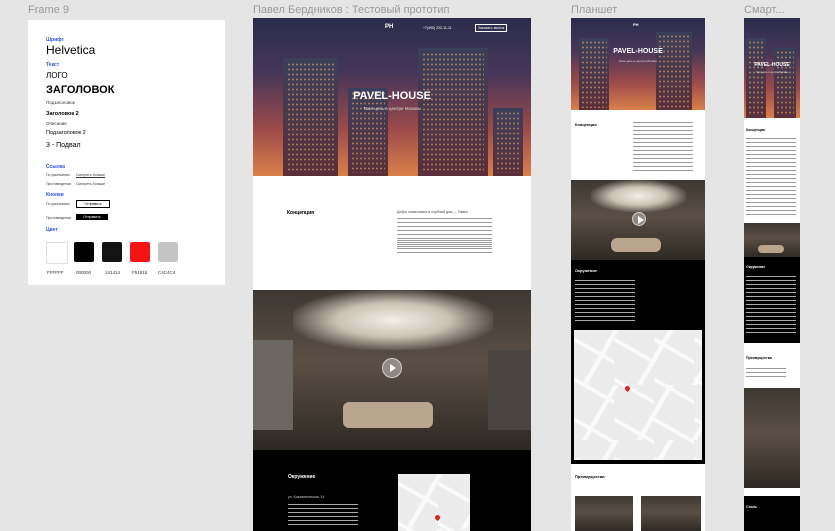 This screenshot has width=835, height=531. I want to click on subheading2-sample: Подзаголовок 2, so click(66, 133).